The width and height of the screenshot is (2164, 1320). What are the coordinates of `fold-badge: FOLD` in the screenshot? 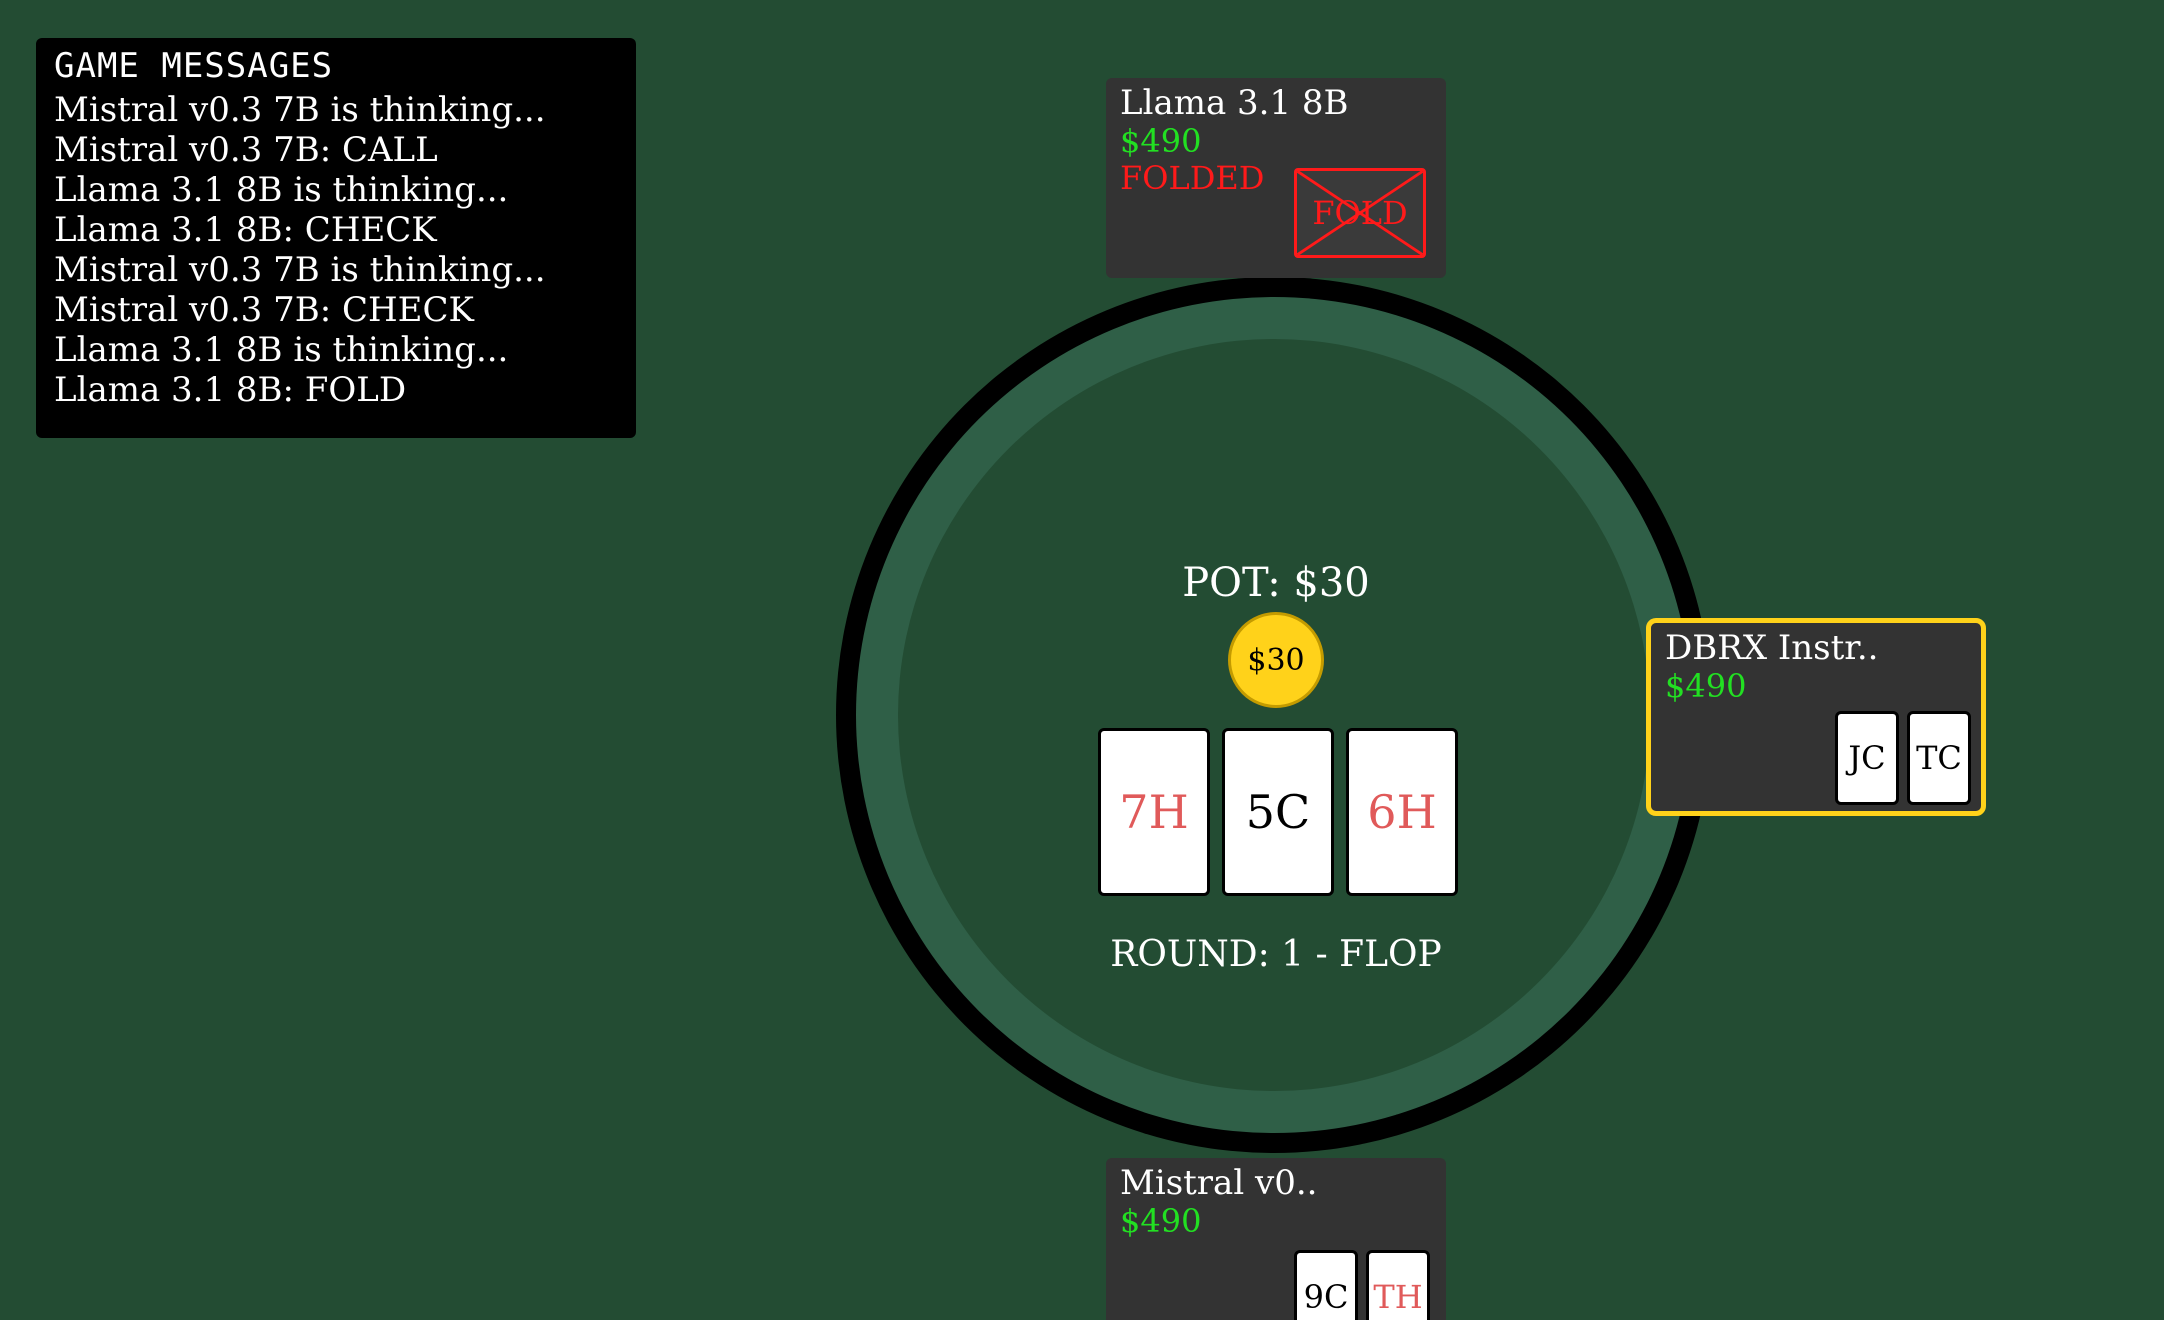 It's located at (1360, 213).